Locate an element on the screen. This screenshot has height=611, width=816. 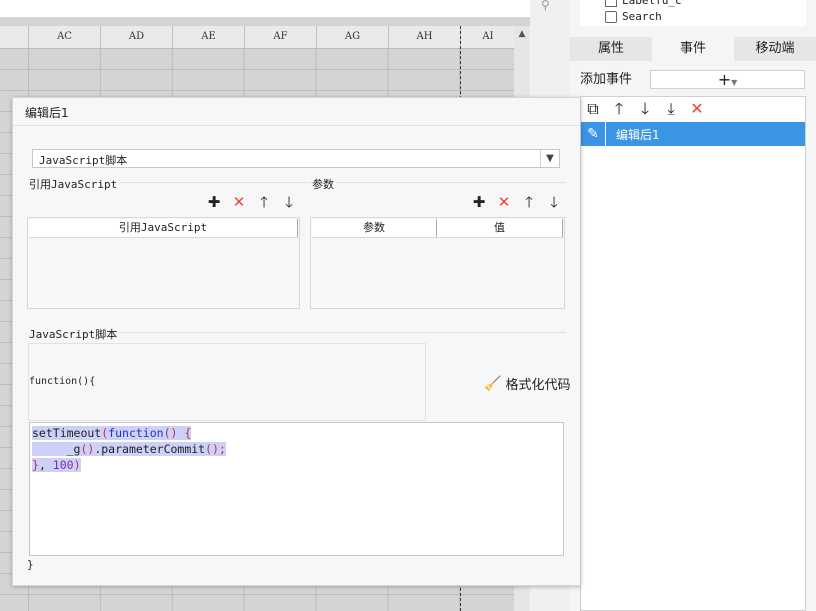
code-token: () is located at coordinates (87, 449).